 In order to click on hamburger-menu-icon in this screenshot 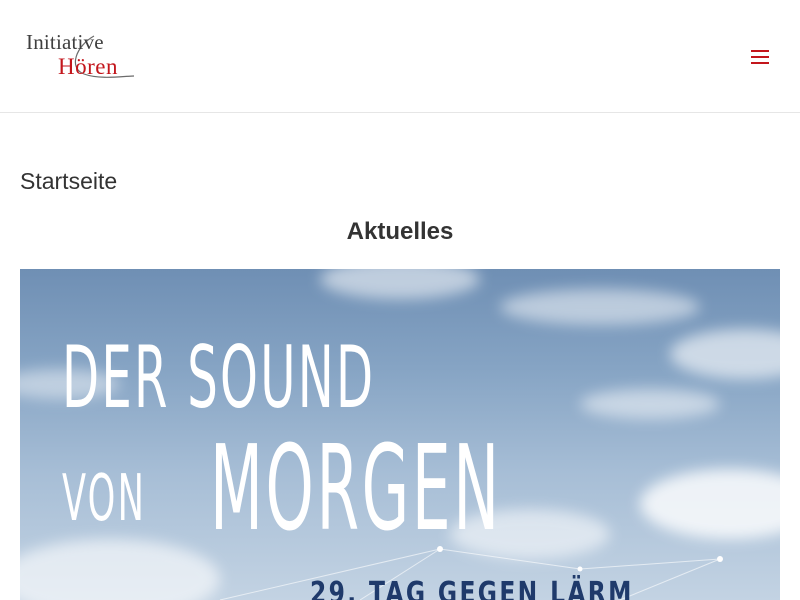, I will do `click(760, 57)`.